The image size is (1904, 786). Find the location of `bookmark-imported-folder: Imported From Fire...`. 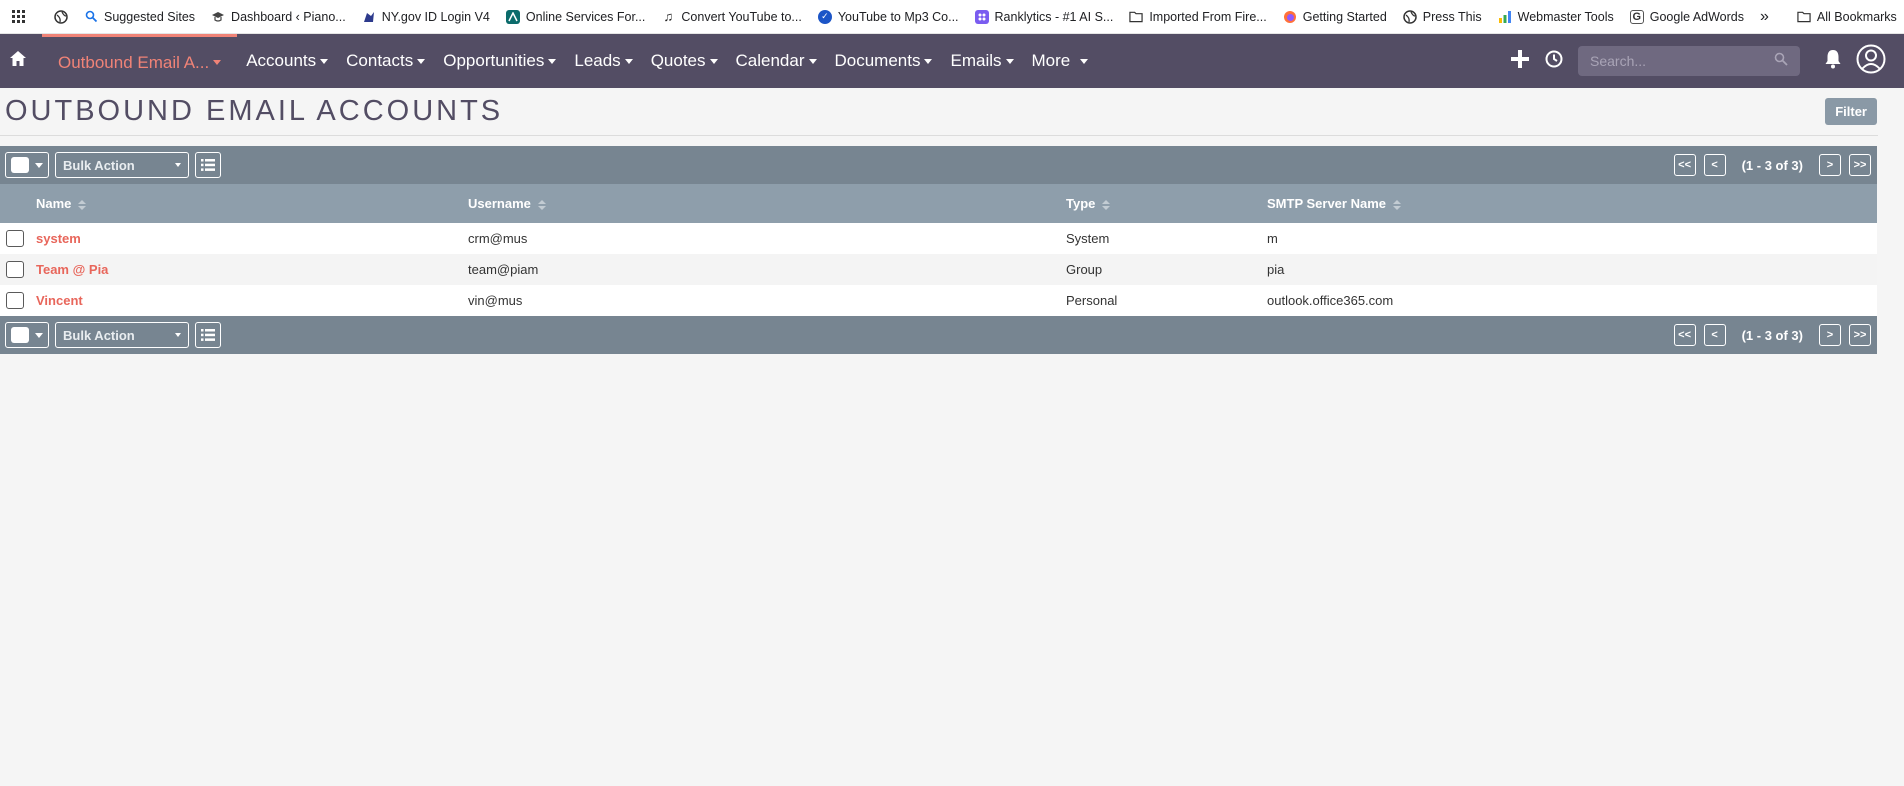

bookmark-imported-folder: Imported From Fire... is located at coordinates (1197, 16).